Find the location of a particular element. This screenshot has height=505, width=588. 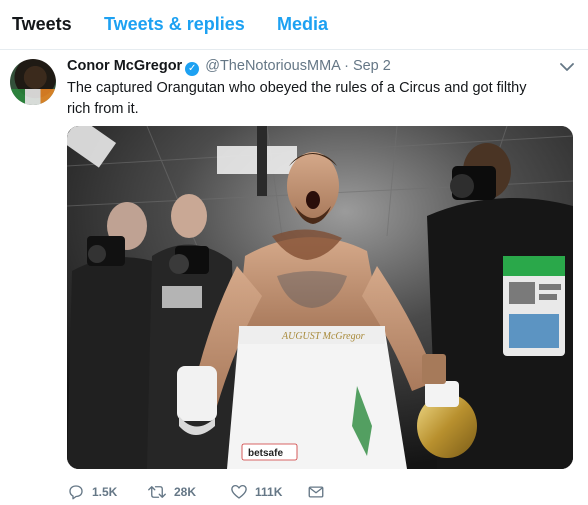

tab-media: Media is located at coordinates (302, 24).